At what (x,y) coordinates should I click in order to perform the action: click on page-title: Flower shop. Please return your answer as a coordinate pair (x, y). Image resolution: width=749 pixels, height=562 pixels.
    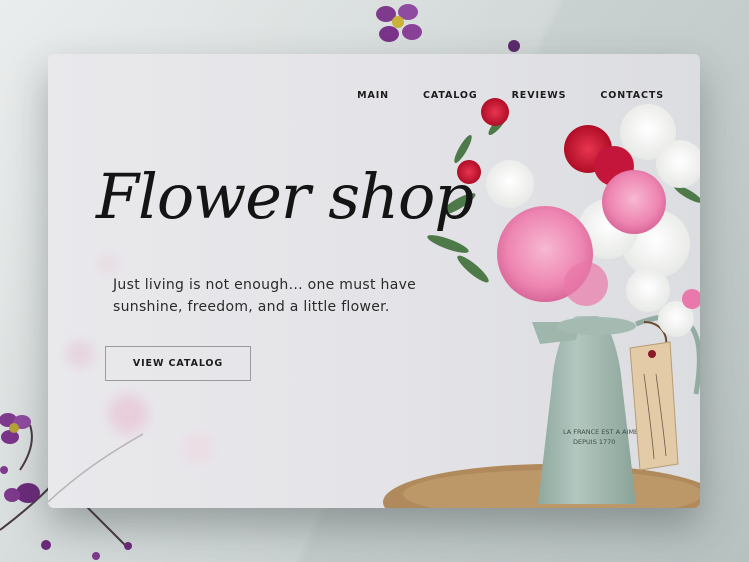
    Looking at the image, I should click on (285, 196).